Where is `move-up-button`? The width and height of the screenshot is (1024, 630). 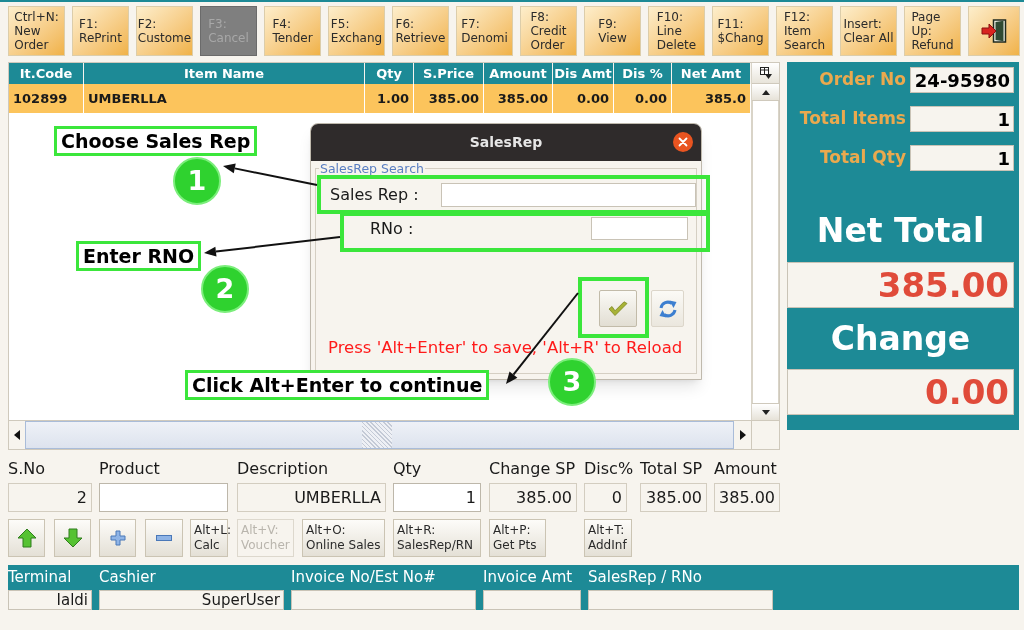 move-up-button is located at coordinates (26, 538).